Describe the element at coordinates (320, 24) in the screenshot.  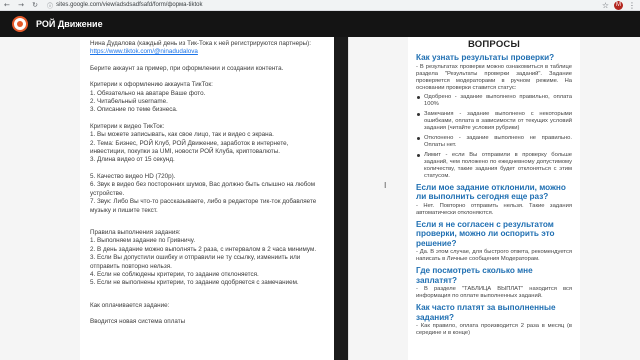
I see `site-header: РОЙ Движение` at that location.